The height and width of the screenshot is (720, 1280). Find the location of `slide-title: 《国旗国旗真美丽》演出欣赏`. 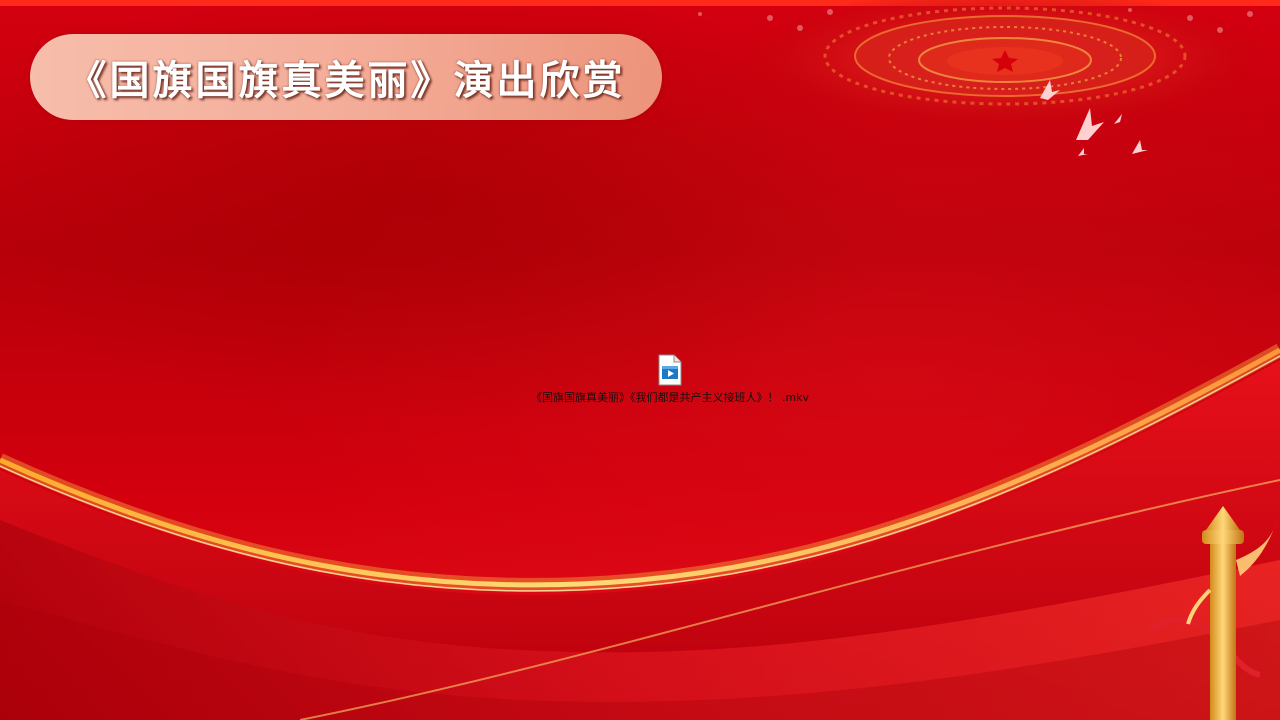

slide-title: 《国旗国旗真美丽》演出欣赏 is located at coordinates (346, 80).